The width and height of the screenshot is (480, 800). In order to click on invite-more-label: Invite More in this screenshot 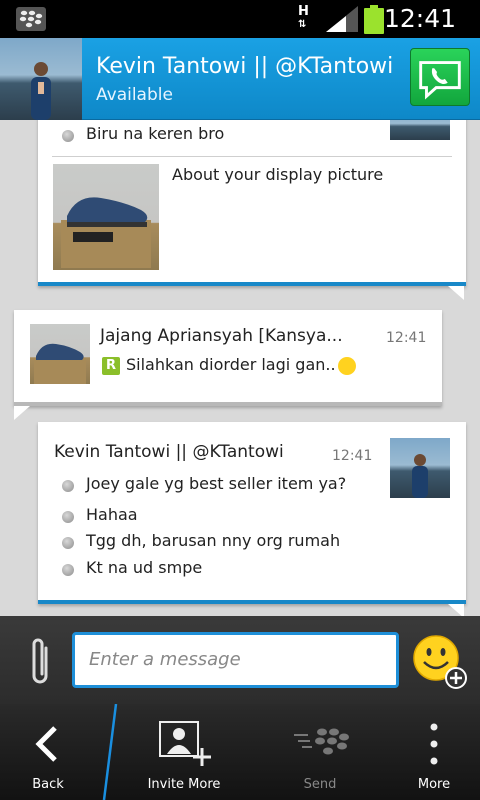, I will do `click(184, 784)`.